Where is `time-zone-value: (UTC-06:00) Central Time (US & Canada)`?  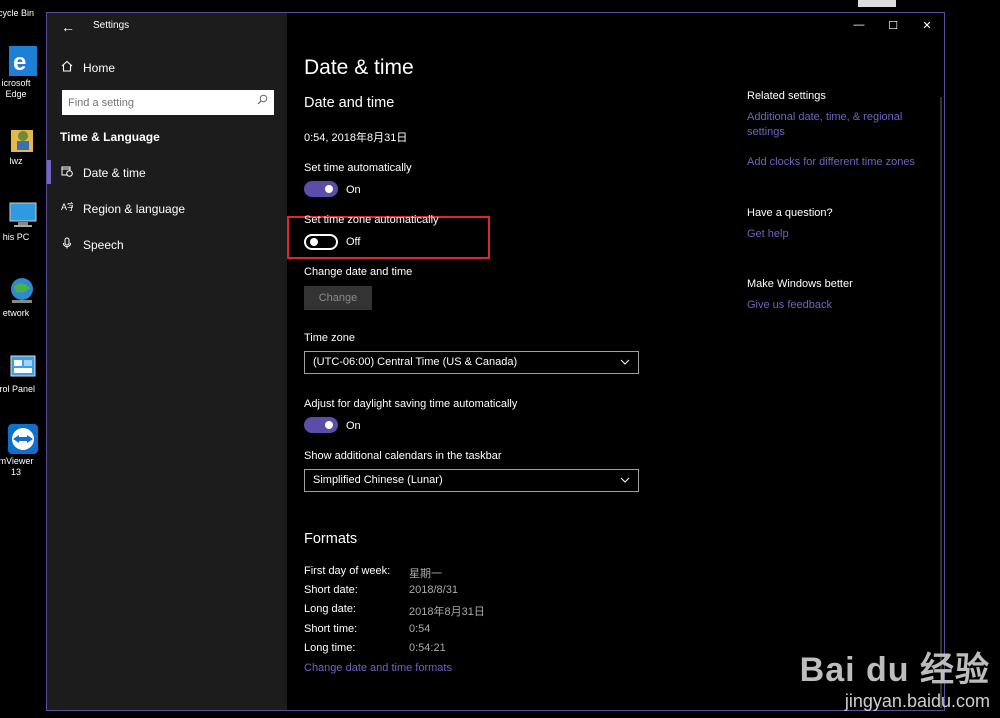
time-zone-value: (UTC-06:00) Central Time (US & Canada) is located at coordinates (415, 362).